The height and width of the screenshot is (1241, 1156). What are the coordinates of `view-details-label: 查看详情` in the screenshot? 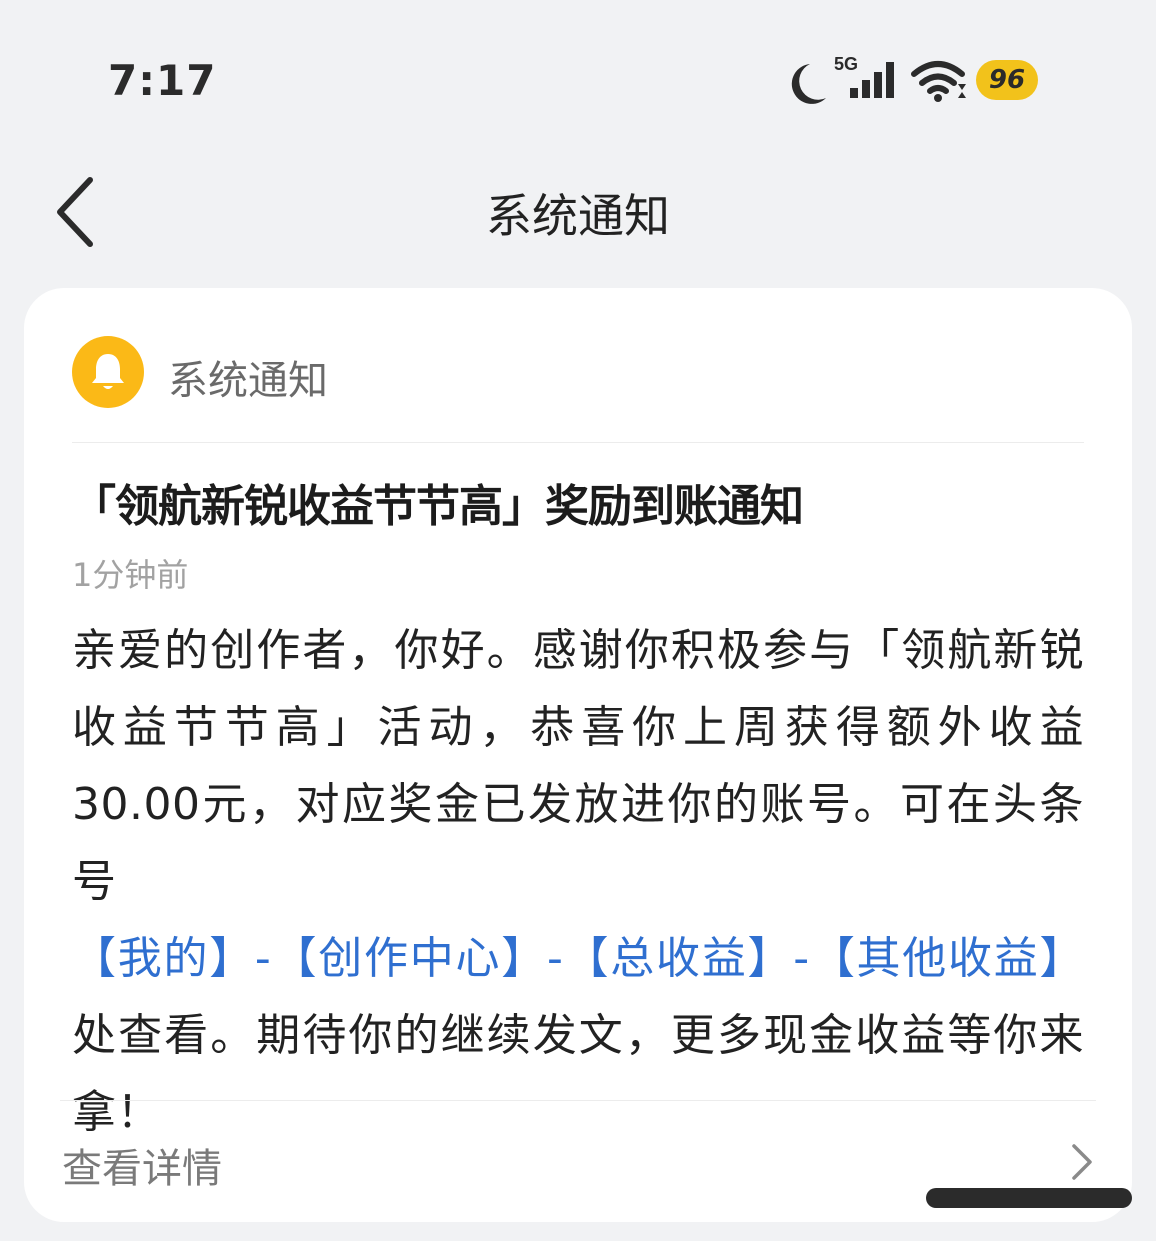 It's located at (142, 1169).